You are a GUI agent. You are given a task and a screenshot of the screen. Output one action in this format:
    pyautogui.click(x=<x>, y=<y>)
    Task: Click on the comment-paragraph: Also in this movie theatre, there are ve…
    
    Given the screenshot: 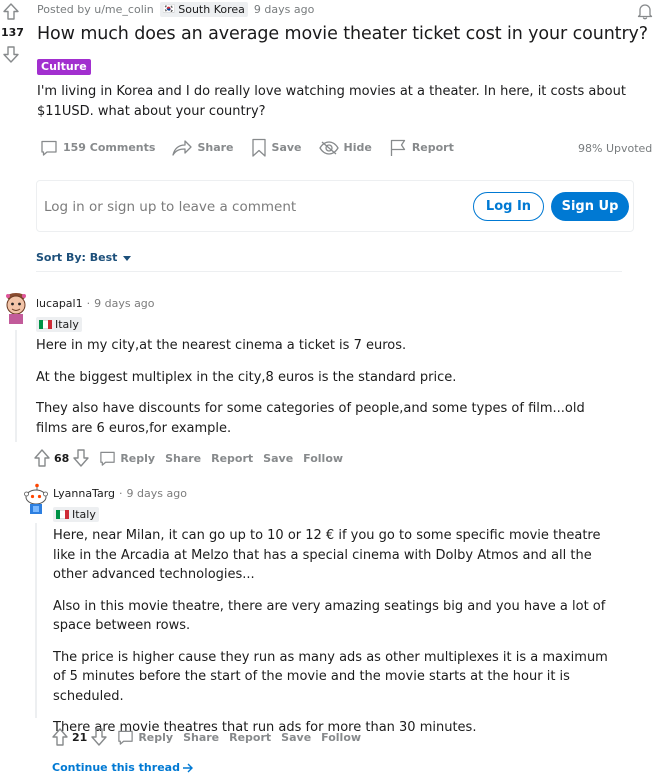 What is the action you would take?
    pyautogui.click(x=329, y=616)
    